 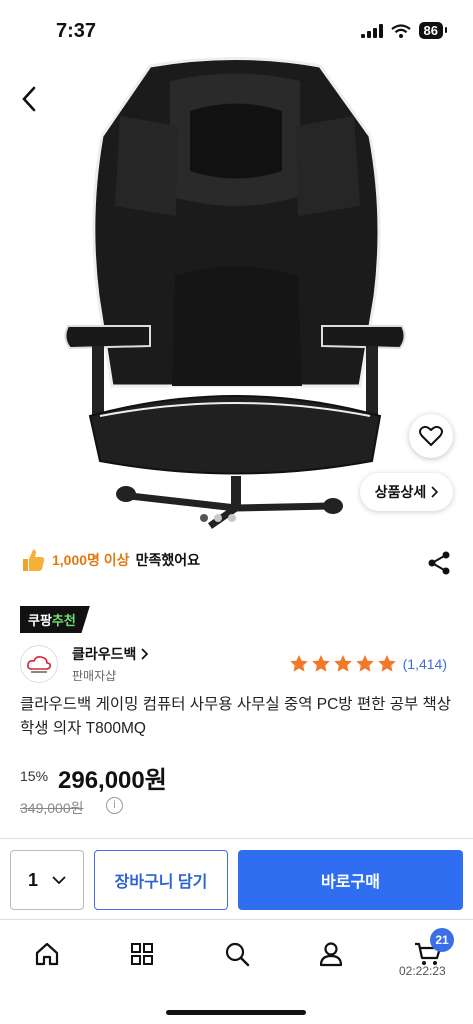 I want to click on product-detail-button: 상품상세, so click(x=406, y=492).